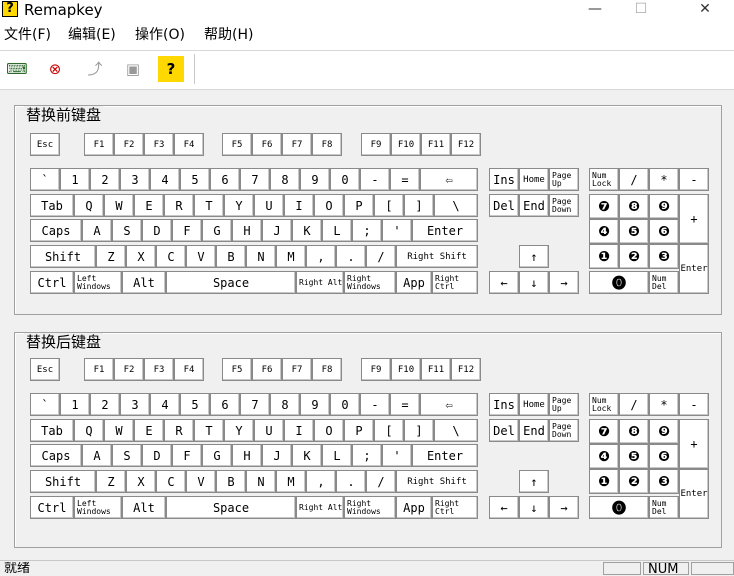 The height and width of the screenshot is (576, 734). I want to click on kb-after-key-num-10: 0, so click(345, 404).